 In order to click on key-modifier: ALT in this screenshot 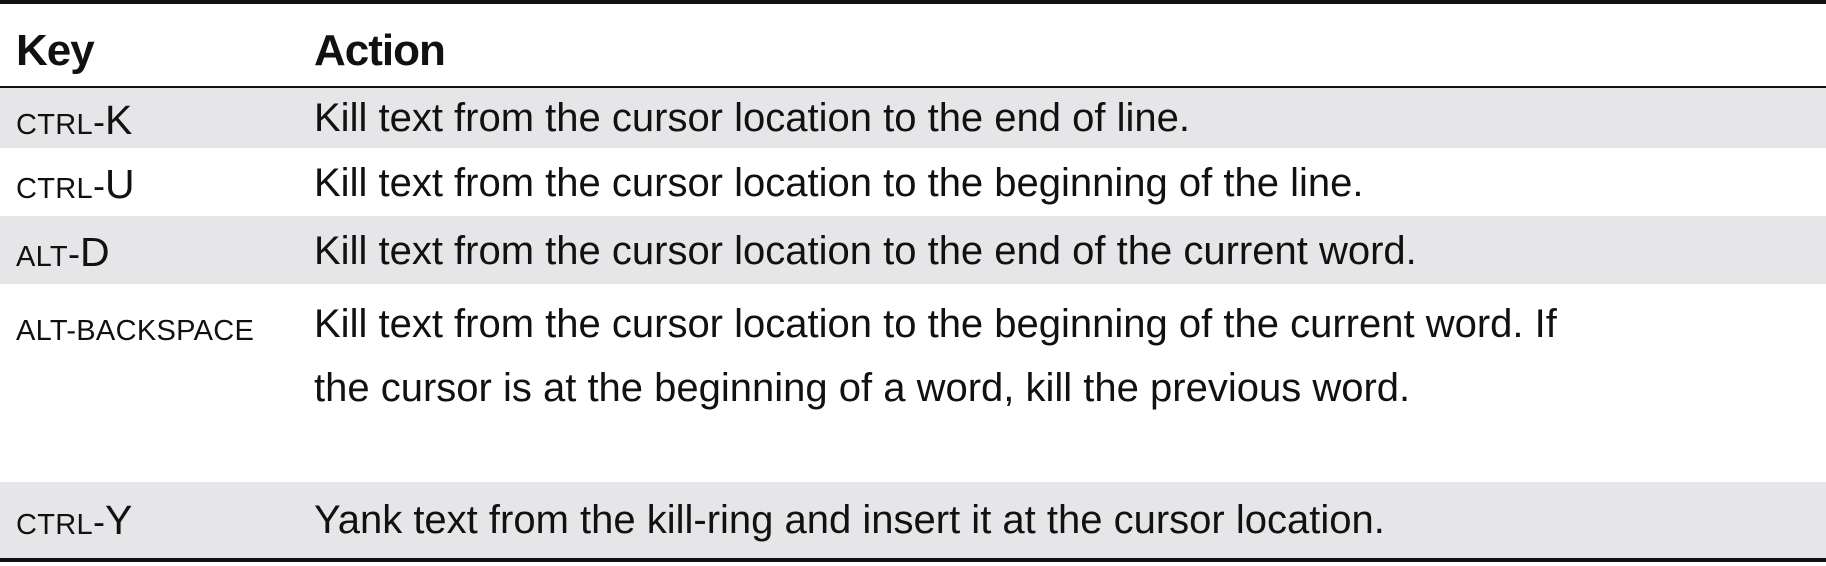, I will do `click(42, 257)`.